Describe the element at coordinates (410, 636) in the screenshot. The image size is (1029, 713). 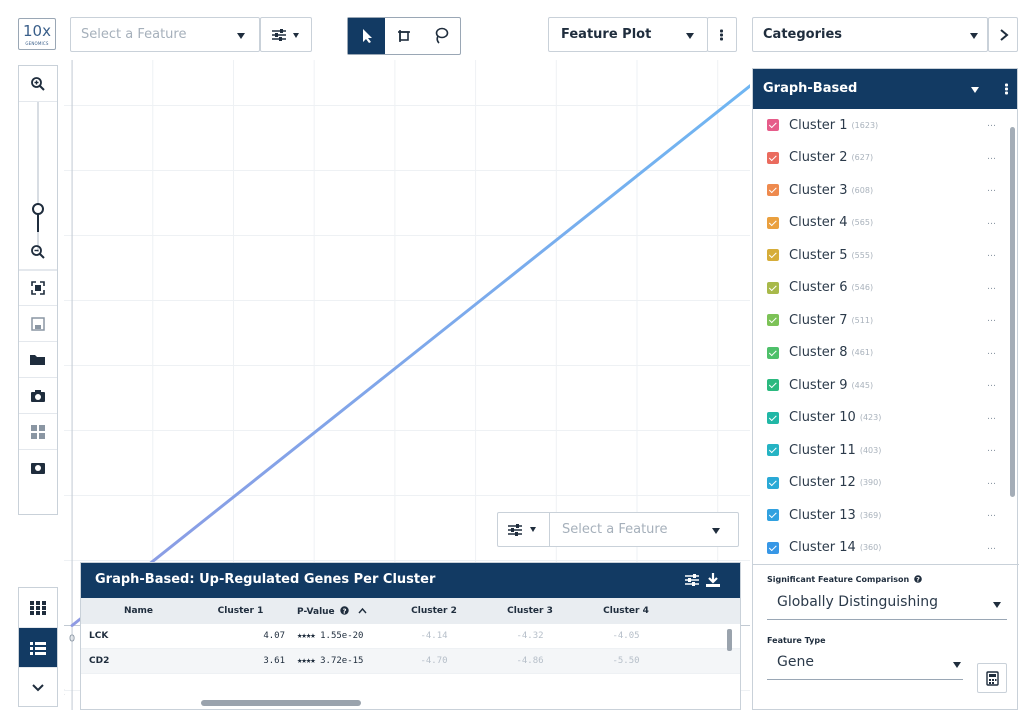
I see `table-row: LCK 4.07 ★★★★ 1.55e-20 -4.14 -4.32 -4.05` at that location.